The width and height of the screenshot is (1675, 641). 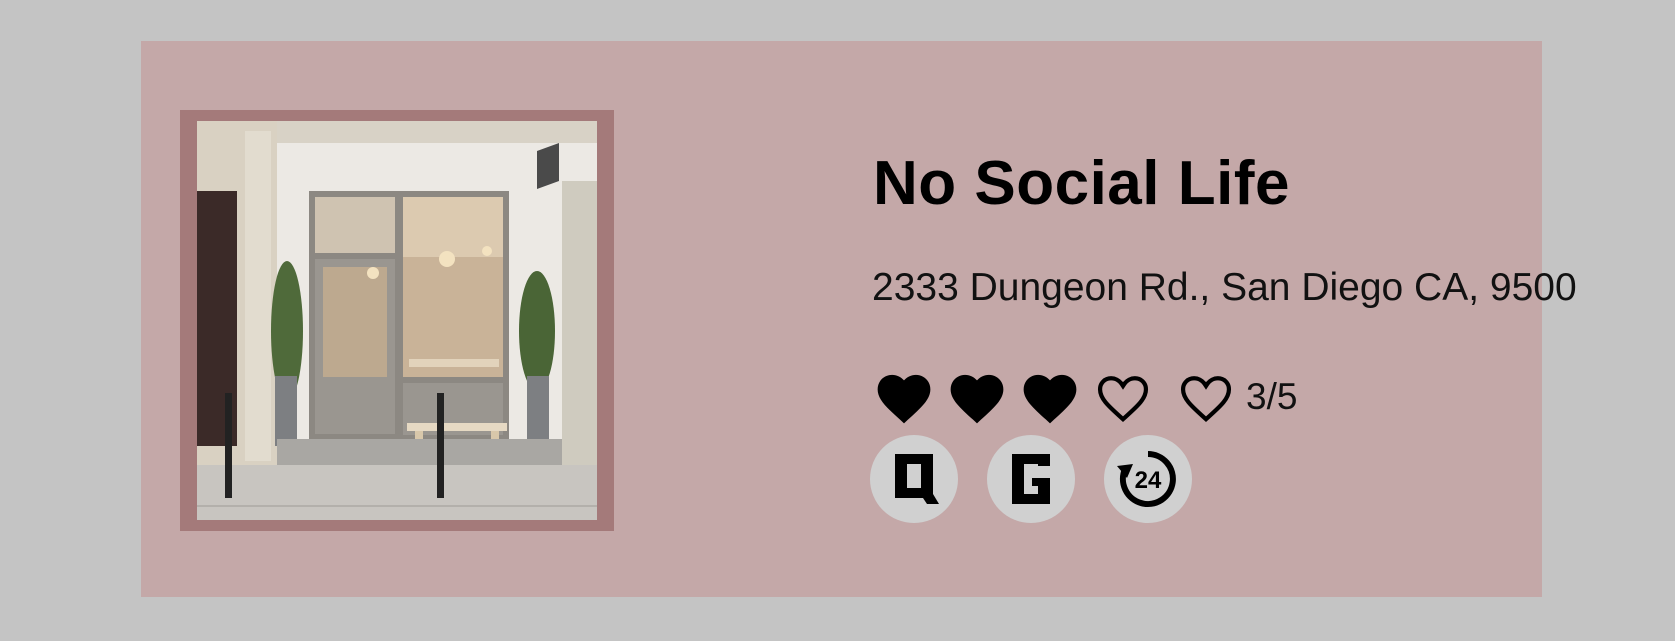 What do you see at coordinates (917, 479) in the screenshot?
I see `q-badge-icon` at bounding box center [917, 479].